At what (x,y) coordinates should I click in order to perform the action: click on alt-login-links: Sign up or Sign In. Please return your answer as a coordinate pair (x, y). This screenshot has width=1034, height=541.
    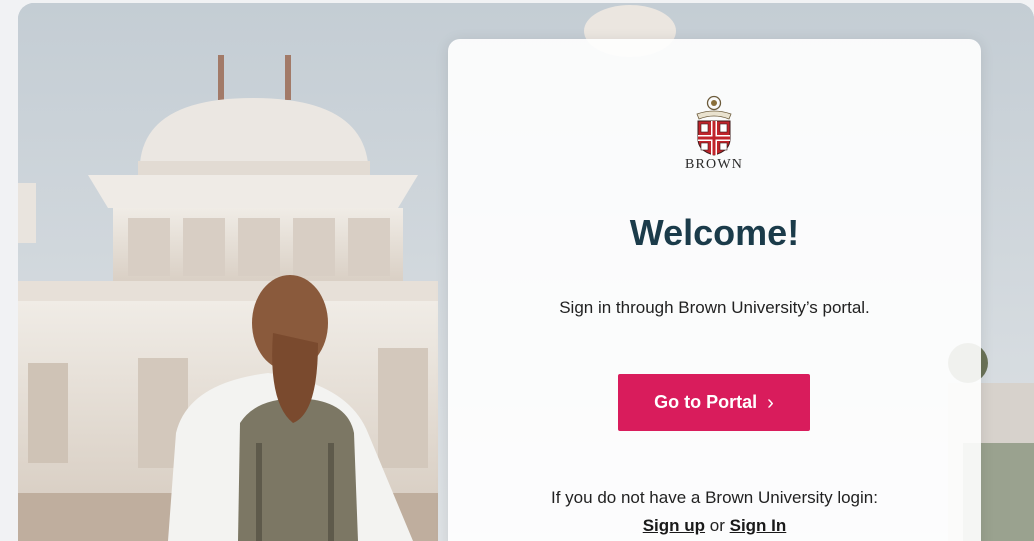
    Looking at the image, I should click on (714, 526).